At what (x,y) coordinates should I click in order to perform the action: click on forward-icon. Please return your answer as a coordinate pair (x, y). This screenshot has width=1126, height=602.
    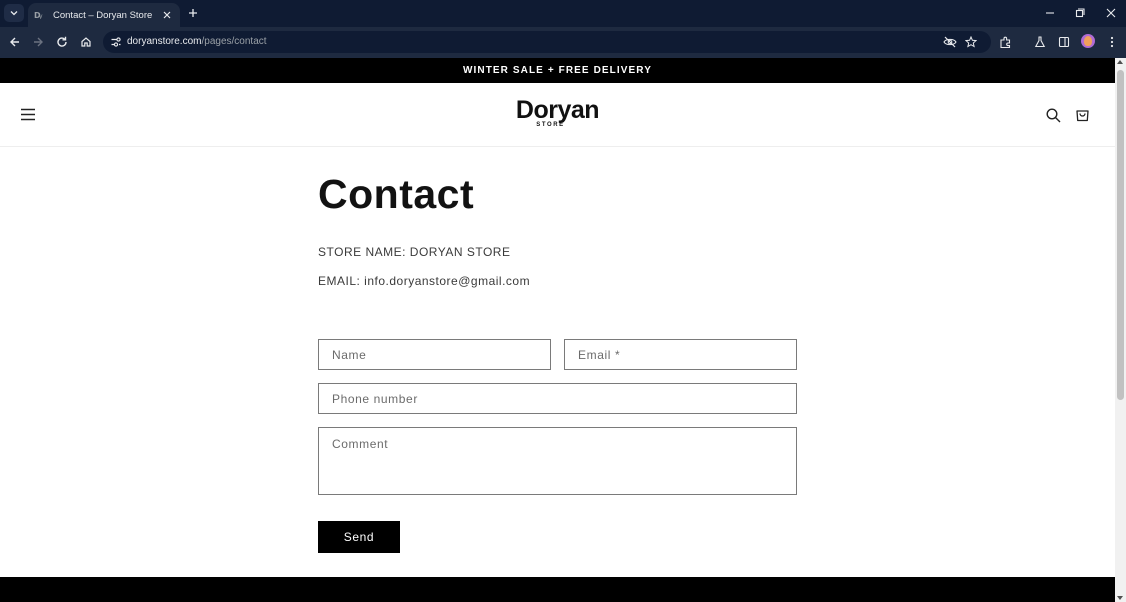
    Looking at the image, I should click on (38, 42).